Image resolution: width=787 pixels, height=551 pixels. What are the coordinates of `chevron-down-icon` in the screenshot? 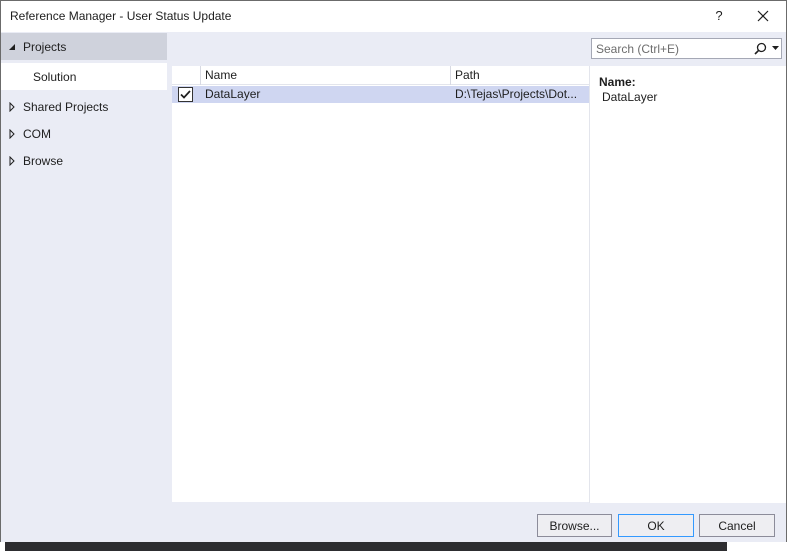 It's located at (775, 48).